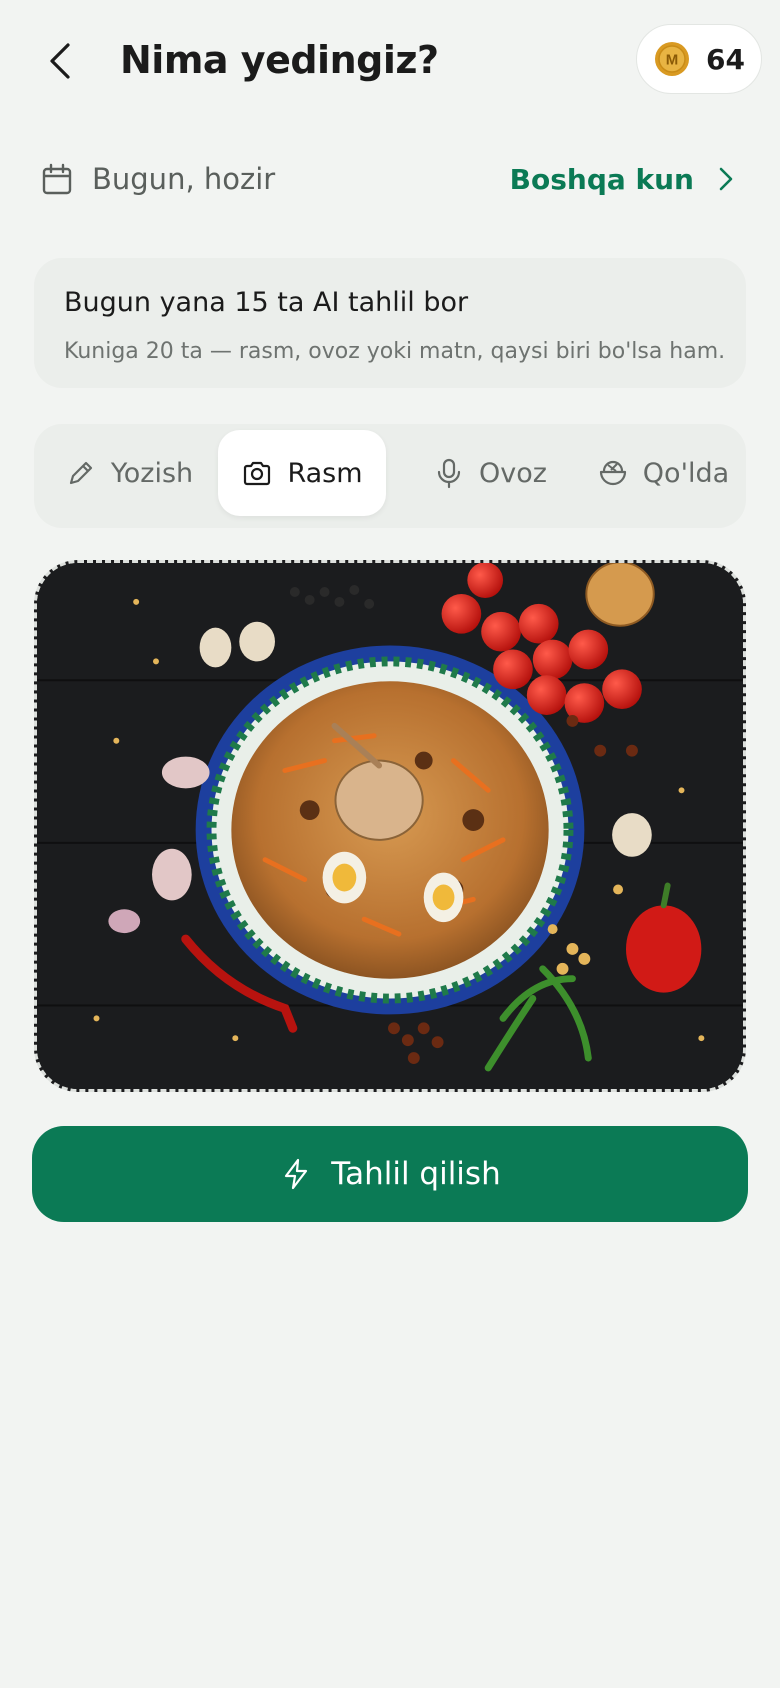 This screenshot has width=780, height=1688. I want to click on tab-voice: Ovoz, so click(490, 473).